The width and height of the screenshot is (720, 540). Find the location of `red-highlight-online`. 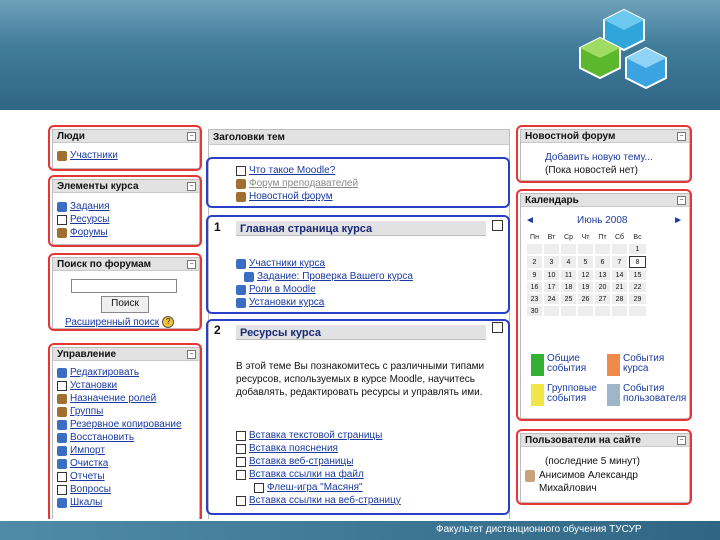

red-highlight-online is located at coordinates (604, 467).